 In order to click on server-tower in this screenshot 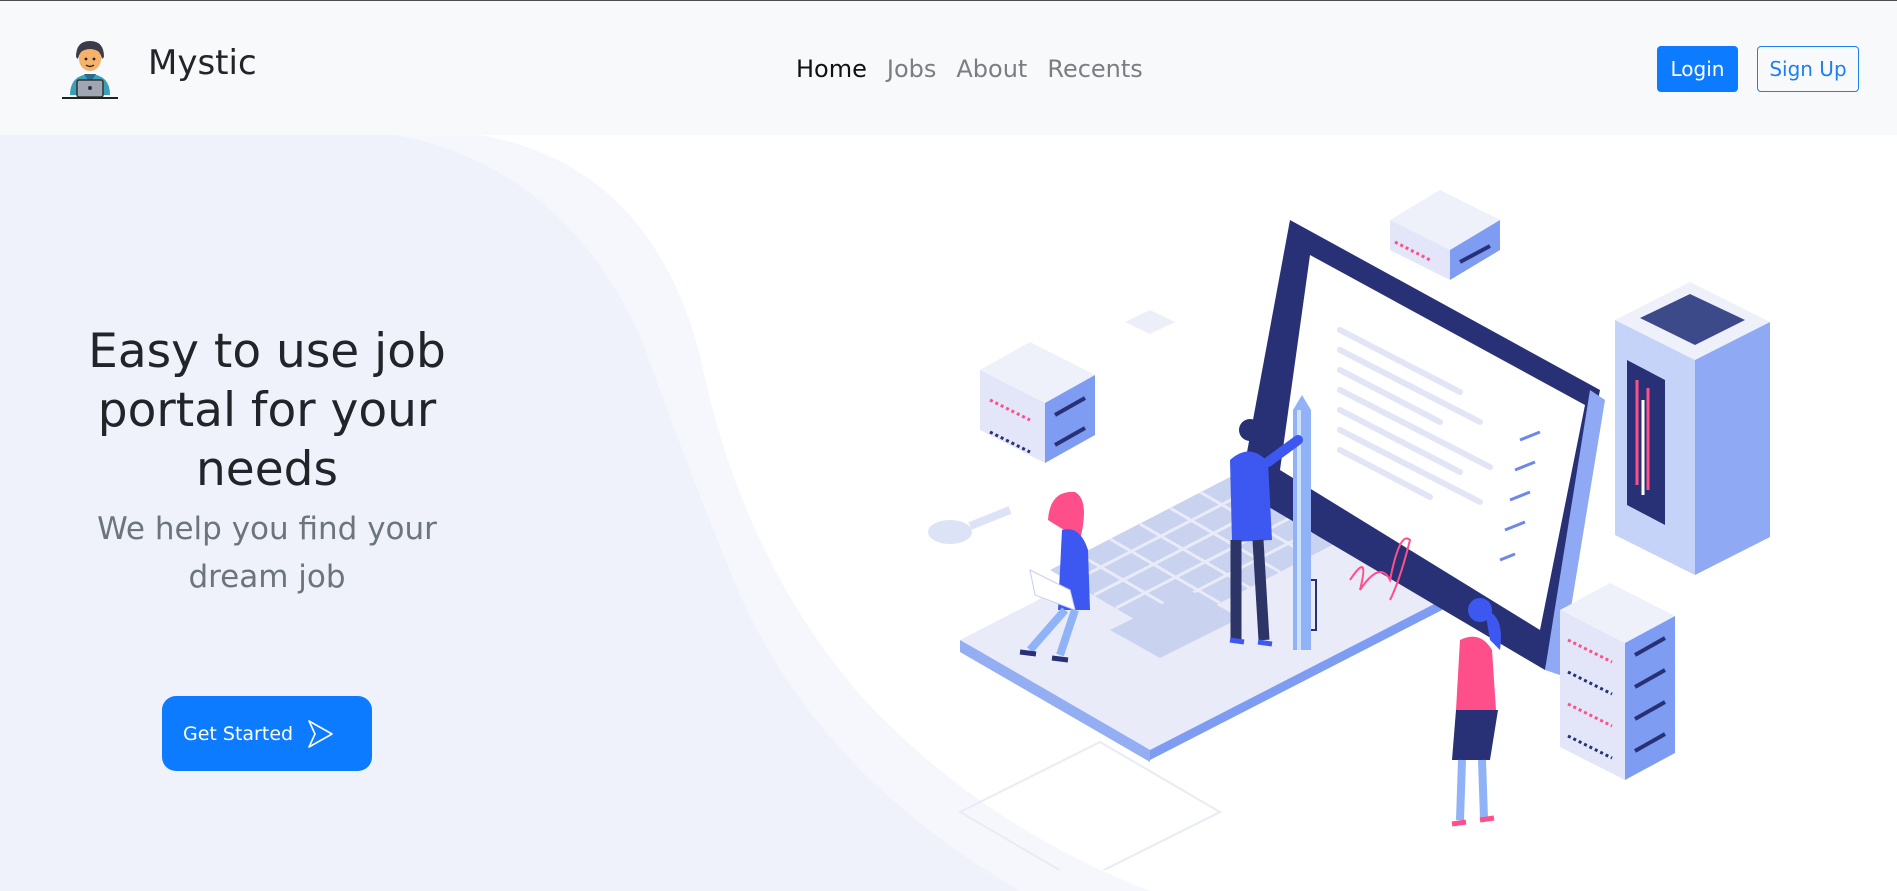, I will do `click(1692, 428)`.